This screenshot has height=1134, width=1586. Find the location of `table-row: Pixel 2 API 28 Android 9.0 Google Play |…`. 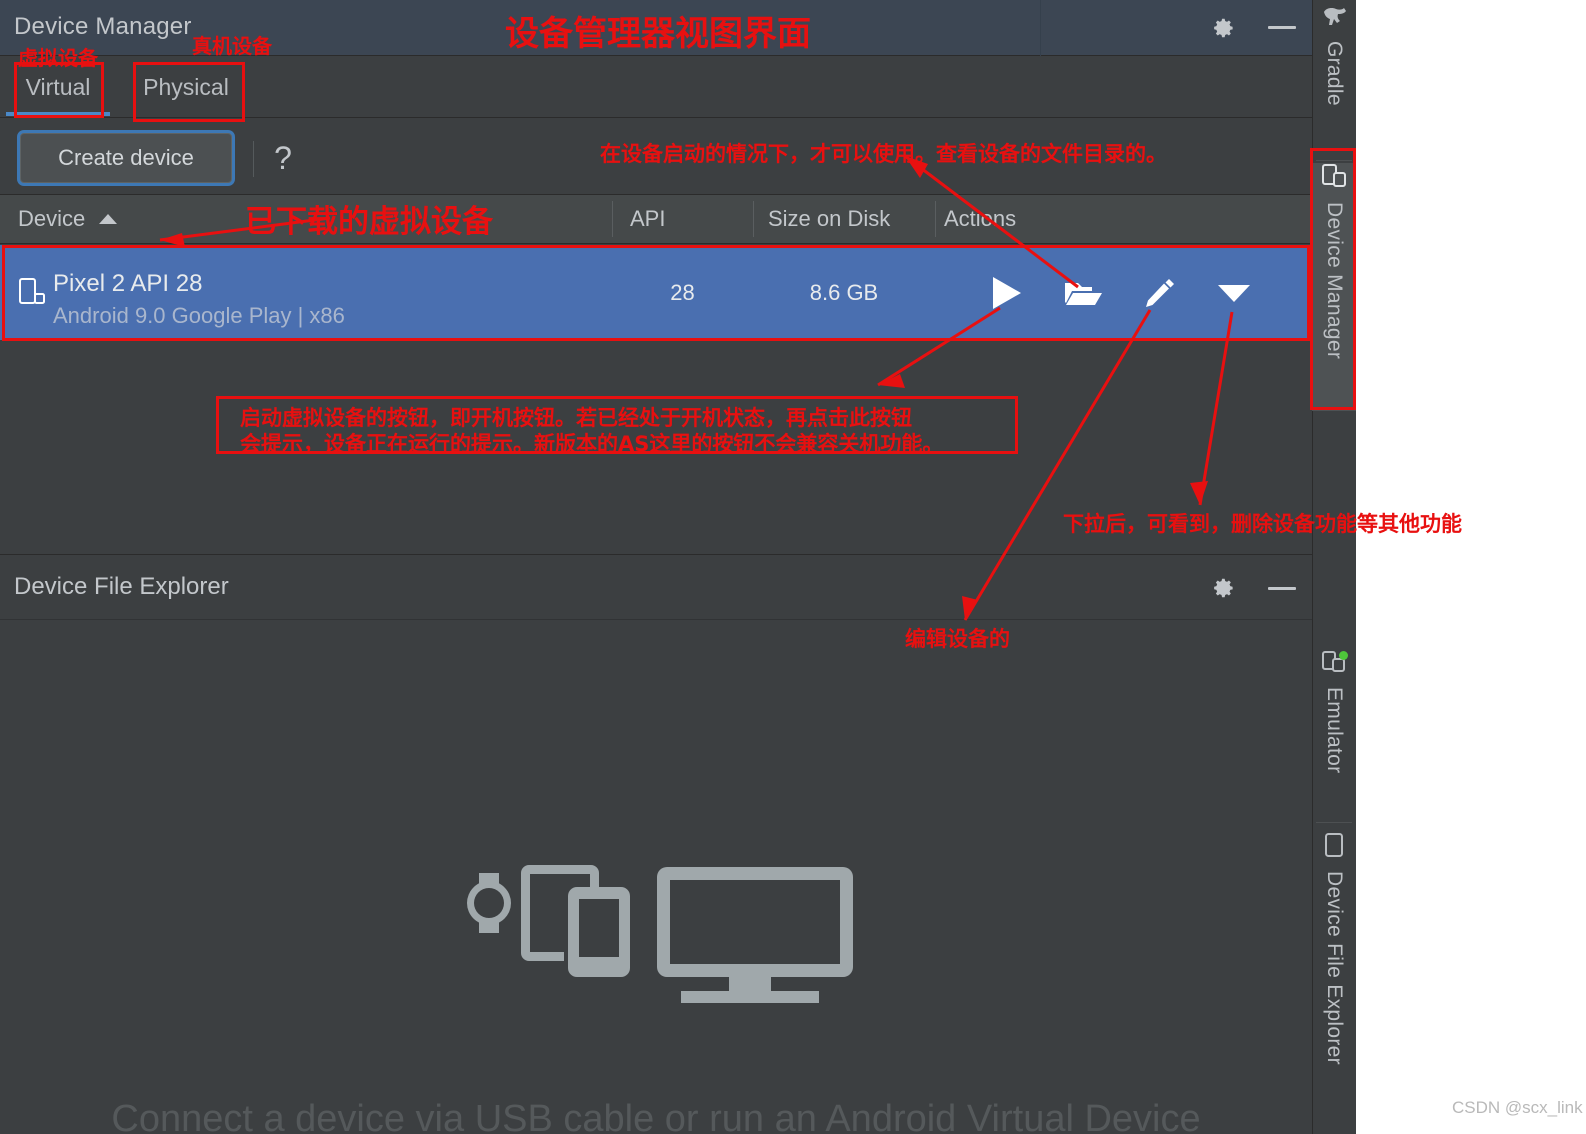

table-row: Pixel 2 API 28 Android 9.0 Google Play |… is located at coordinates (656, 292).